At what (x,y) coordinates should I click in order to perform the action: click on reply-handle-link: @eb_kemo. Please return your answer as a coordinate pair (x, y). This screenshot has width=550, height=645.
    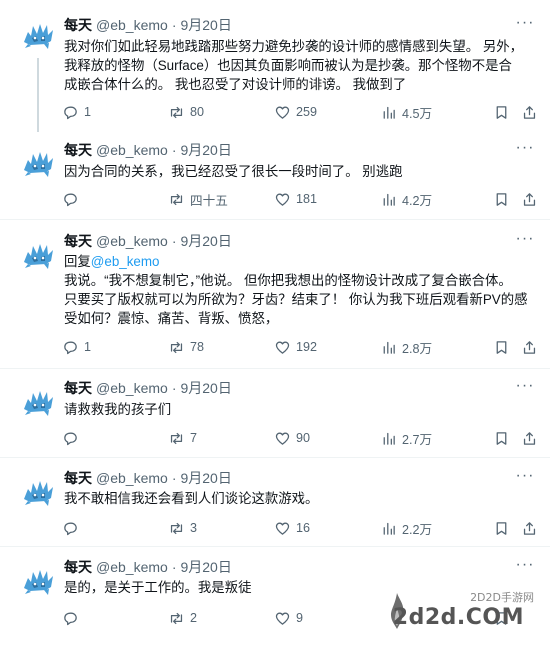
    Looking at the image, I should click on (125, 261).